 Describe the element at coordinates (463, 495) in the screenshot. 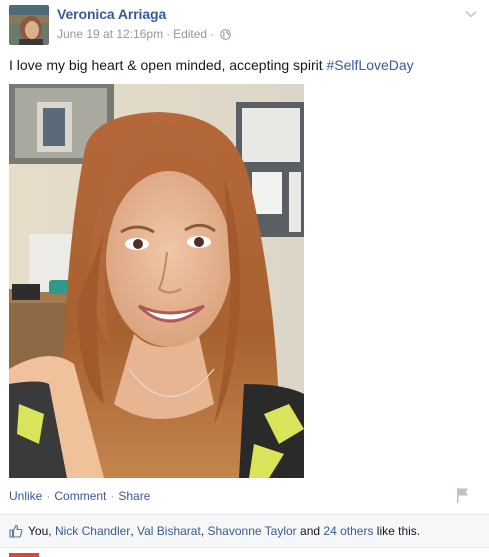

I see `flag-icon` at that location.